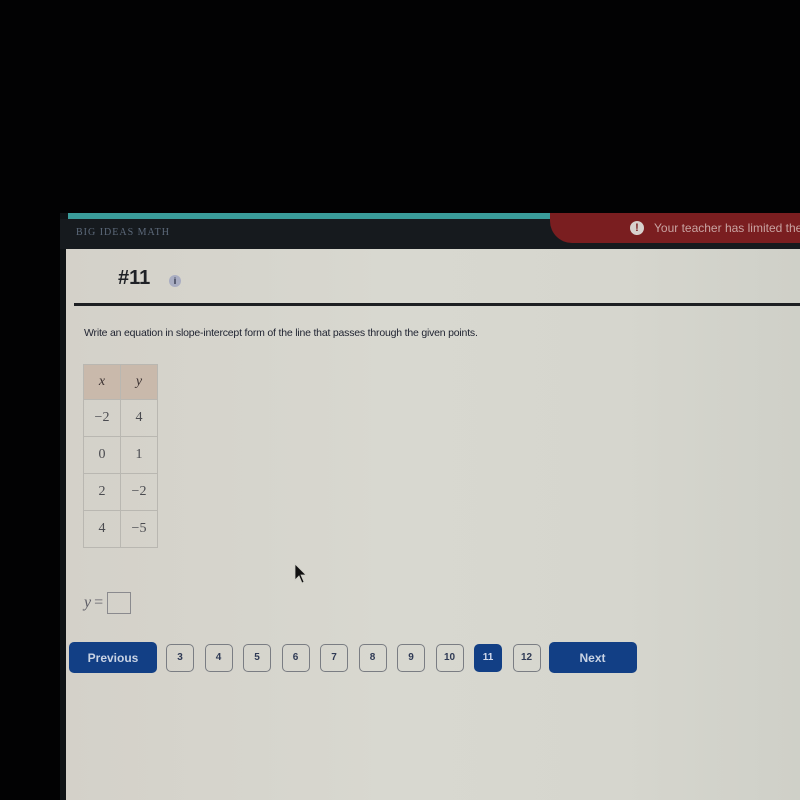 The image size is (800, 800). Describe the element at coordinates (139, 418) in the screenshot. I see `y-cell: 4` at that location.